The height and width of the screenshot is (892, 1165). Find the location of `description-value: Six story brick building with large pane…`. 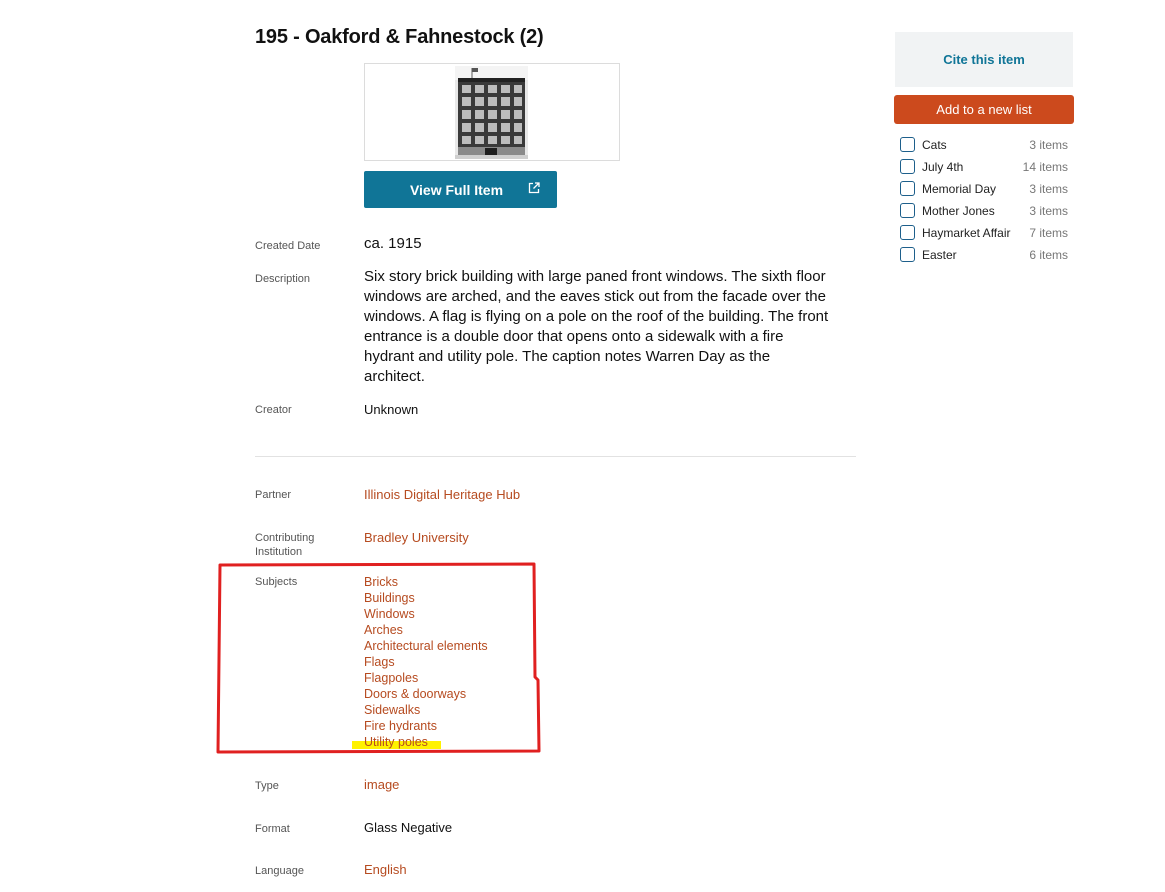

description-value: Six story brick building with large pane… is located at coordinates (596, 326).